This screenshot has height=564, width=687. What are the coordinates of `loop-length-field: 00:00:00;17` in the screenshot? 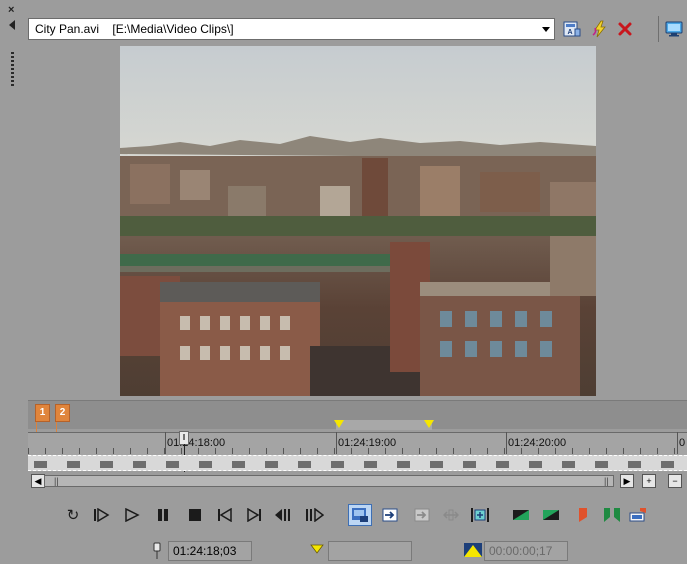 It's located at (526, 551).